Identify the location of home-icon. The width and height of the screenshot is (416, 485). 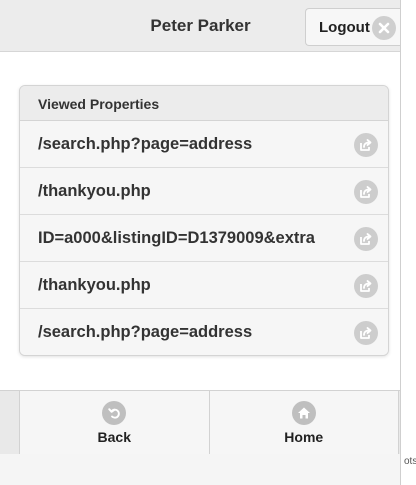
(303, 413).